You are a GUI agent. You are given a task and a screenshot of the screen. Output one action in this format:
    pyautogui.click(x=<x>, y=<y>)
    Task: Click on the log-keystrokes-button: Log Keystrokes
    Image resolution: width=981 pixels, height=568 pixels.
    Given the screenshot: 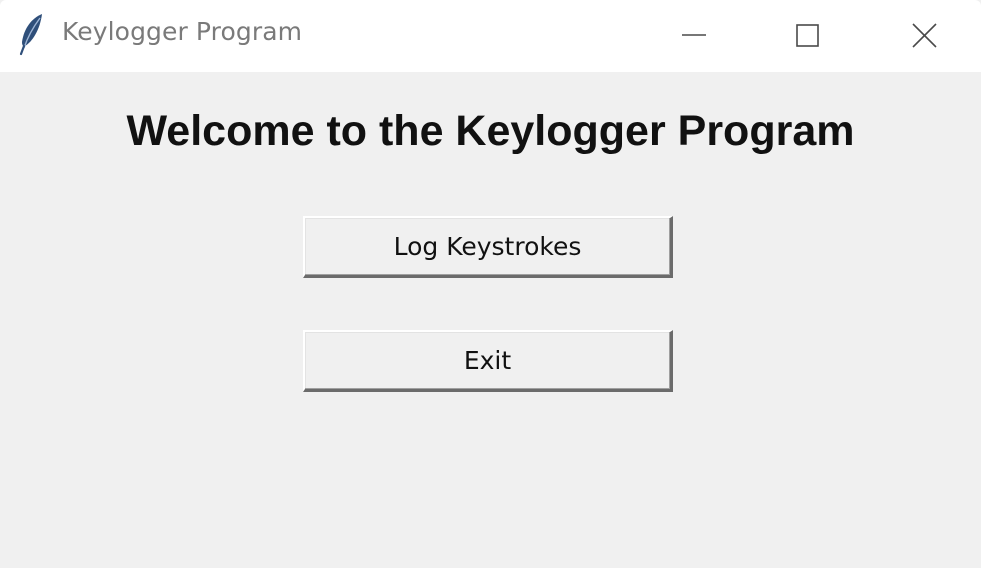 What is the action you would take?
    pyautogui.click(x=488, y=247)
    